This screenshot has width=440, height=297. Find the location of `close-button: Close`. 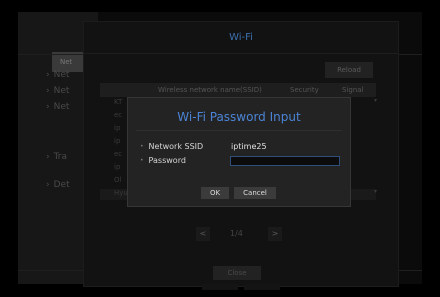

close-button: Close is located at coordinates (237, 273).